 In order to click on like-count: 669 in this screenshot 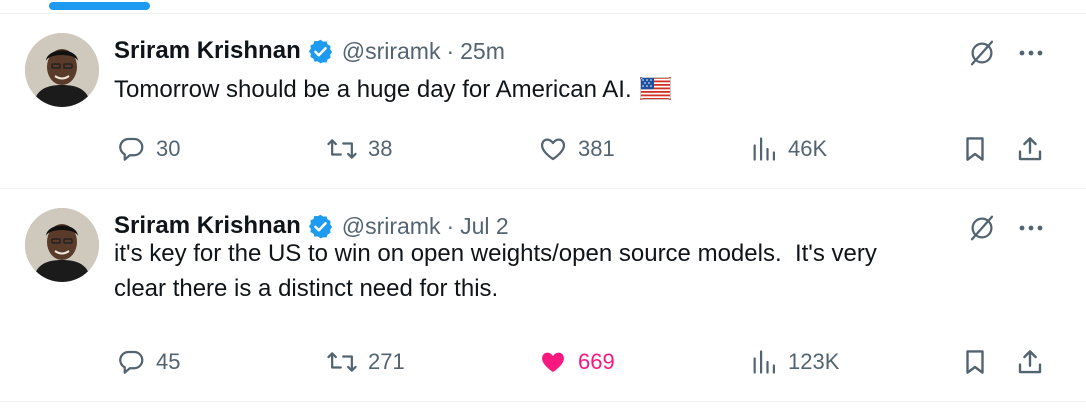, I will do `click(596, 361)`.